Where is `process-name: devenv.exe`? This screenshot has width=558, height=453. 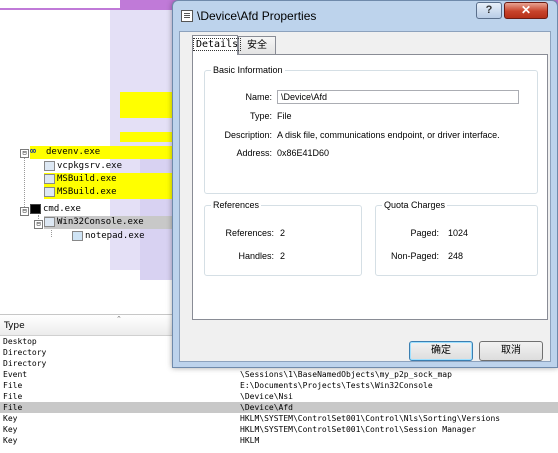 process-name: devenv.exe is located at coordinates (73, 152).